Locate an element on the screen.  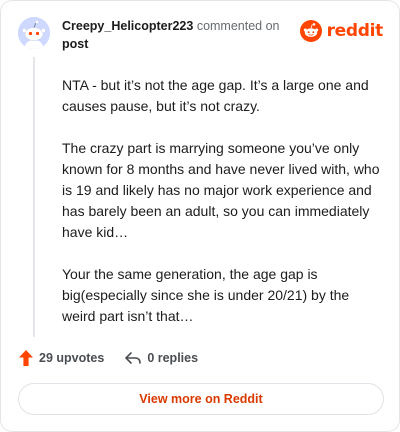
post-link: post is located at coordinates (182, 44).